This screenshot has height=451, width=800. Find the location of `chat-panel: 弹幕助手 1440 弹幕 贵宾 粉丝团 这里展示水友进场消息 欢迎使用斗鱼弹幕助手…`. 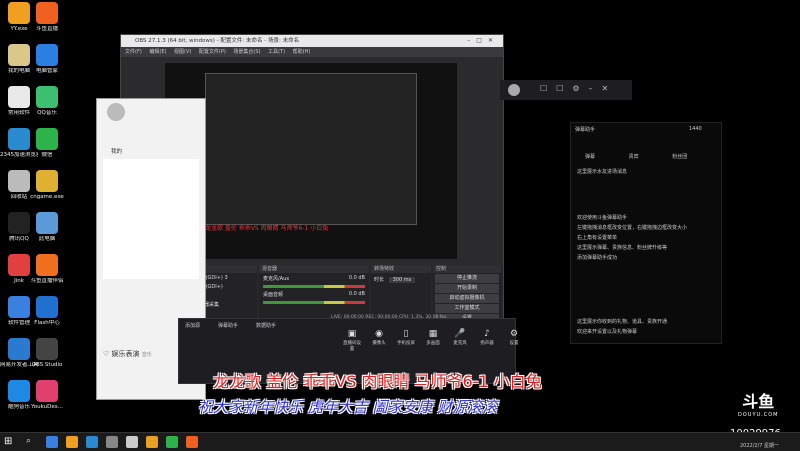

chat-panel: 弹幕助手 1440 弹幕 贵宾 粉丝团 这里展示水友进场消息 欢迎使用斗鱼弹幕助手… is located at coordinates (646, 233).